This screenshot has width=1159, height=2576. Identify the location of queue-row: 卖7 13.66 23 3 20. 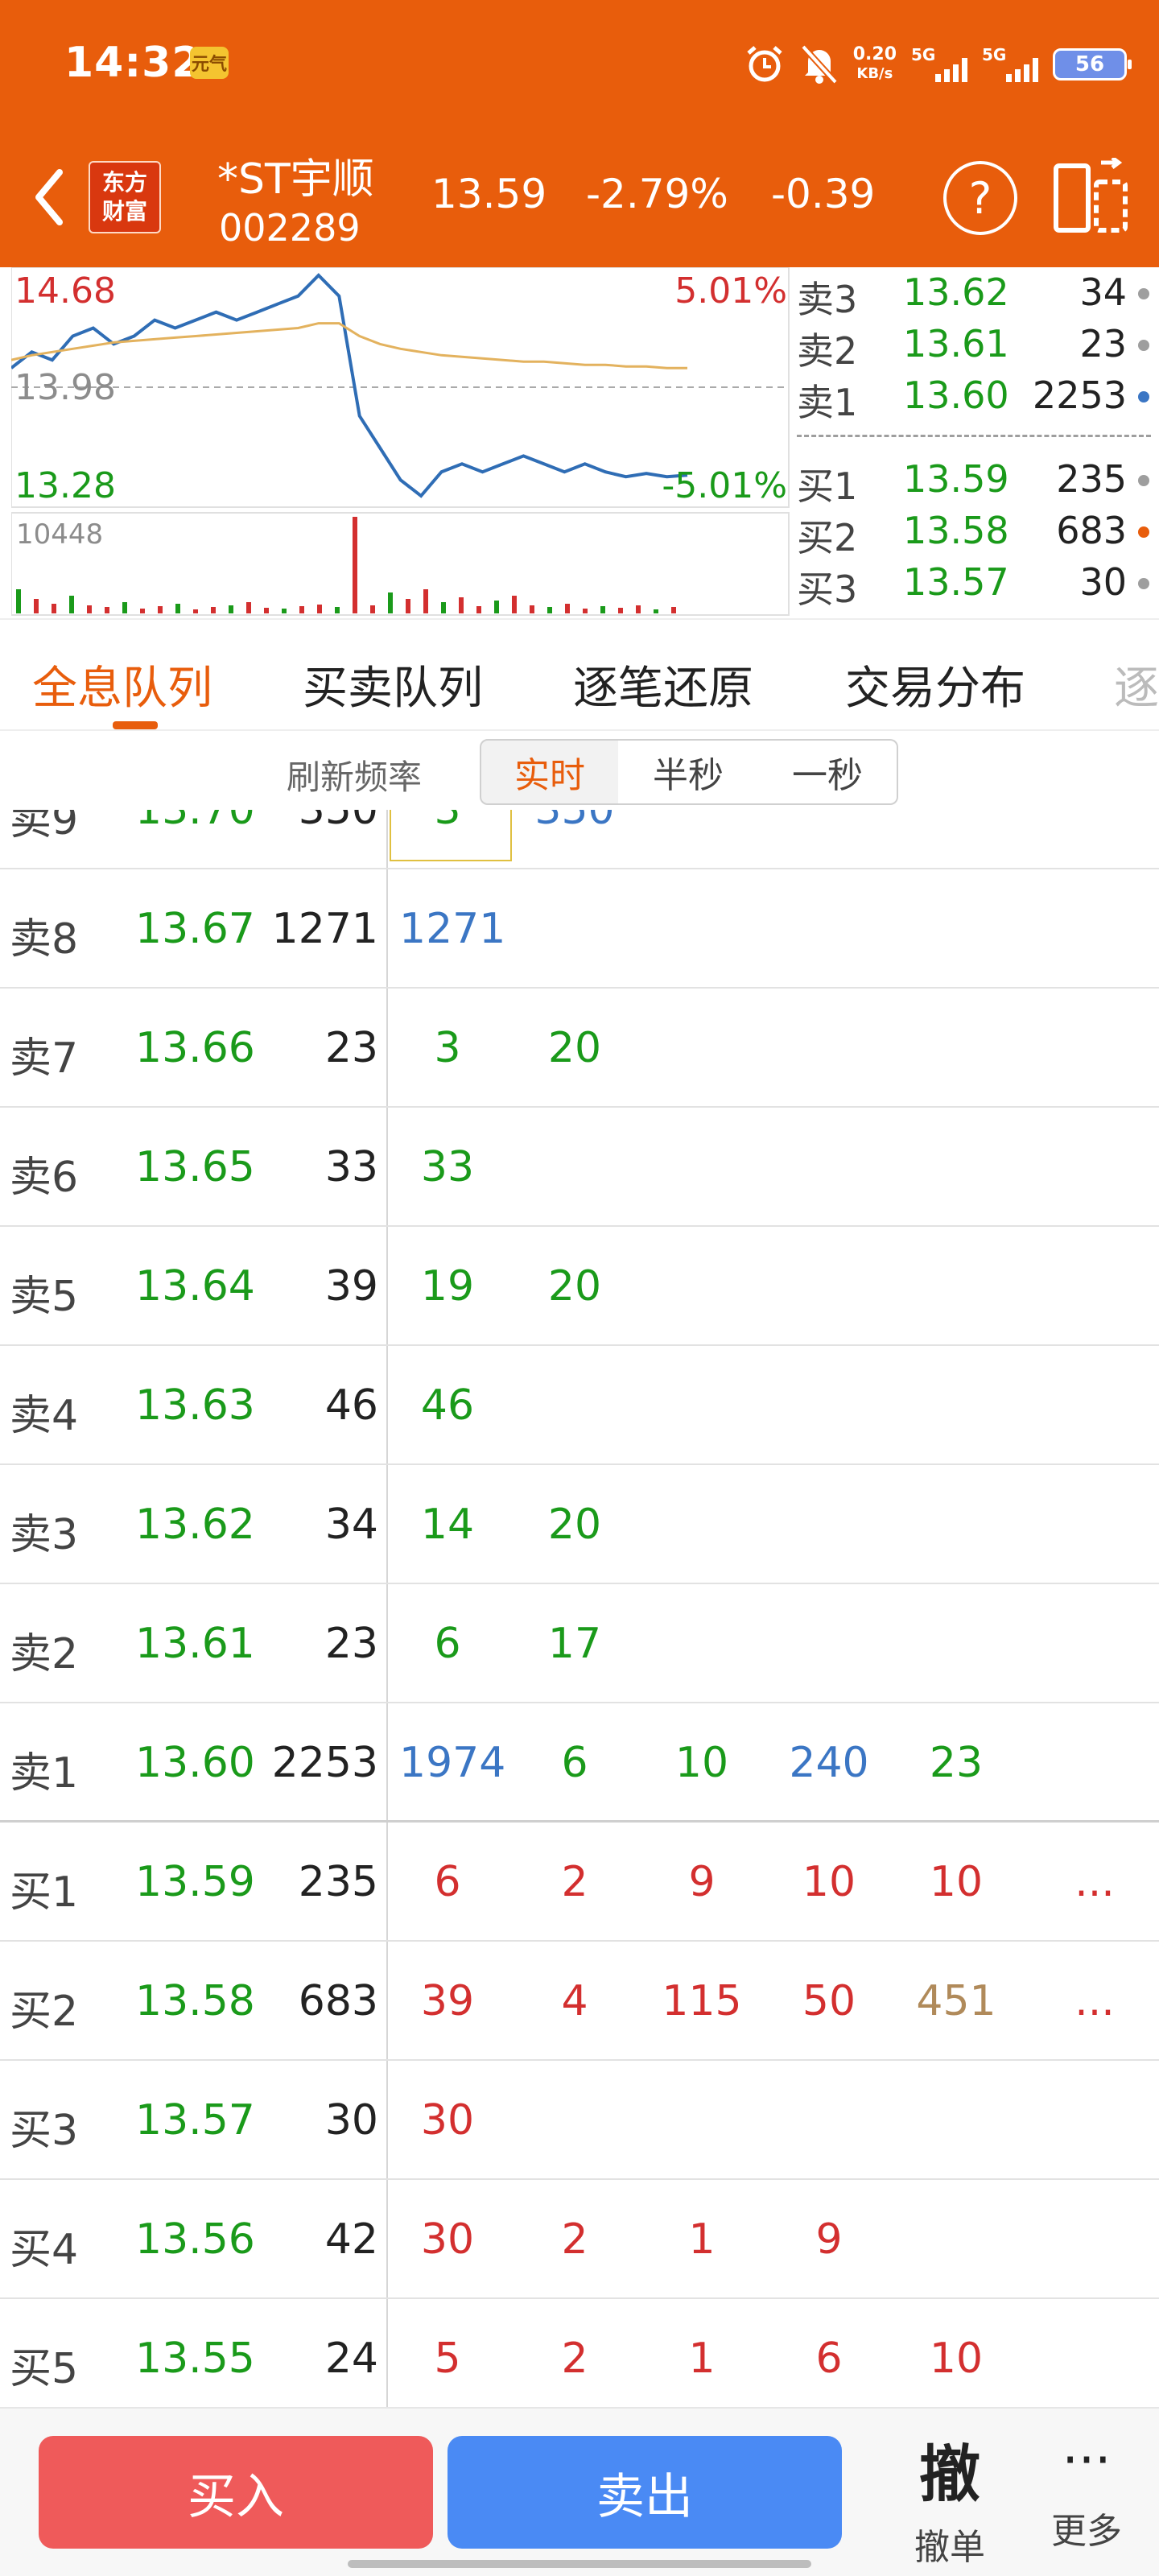
(579, 1048).